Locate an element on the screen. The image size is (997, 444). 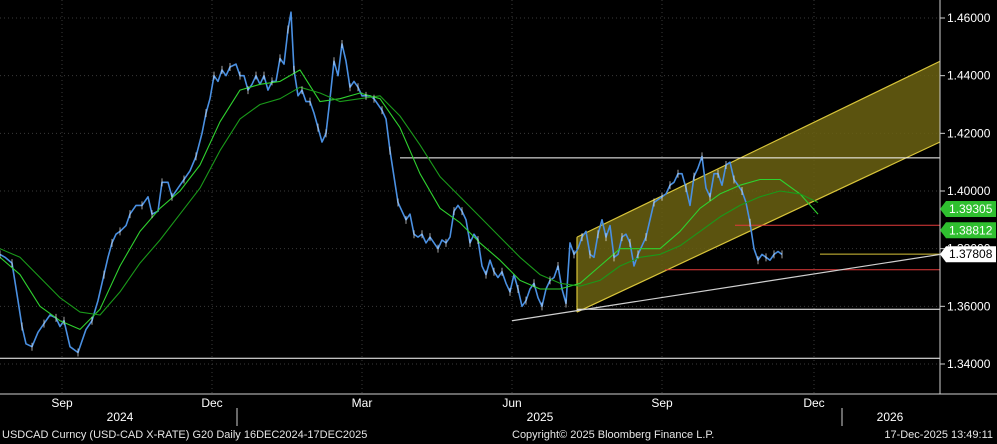
price-label: 1.39305 is located at coordinates (971, 209).